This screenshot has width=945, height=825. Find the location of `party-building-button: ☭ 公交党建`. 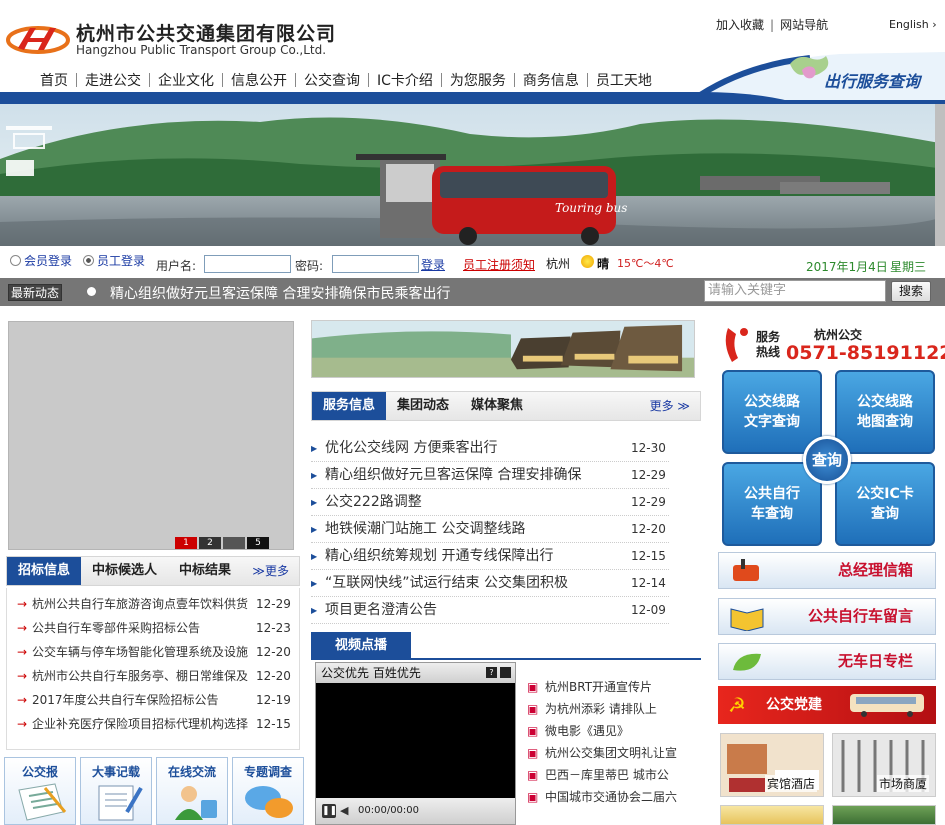

party-building-button: ☭ 公交党建 is located at coordinates (827, 705).